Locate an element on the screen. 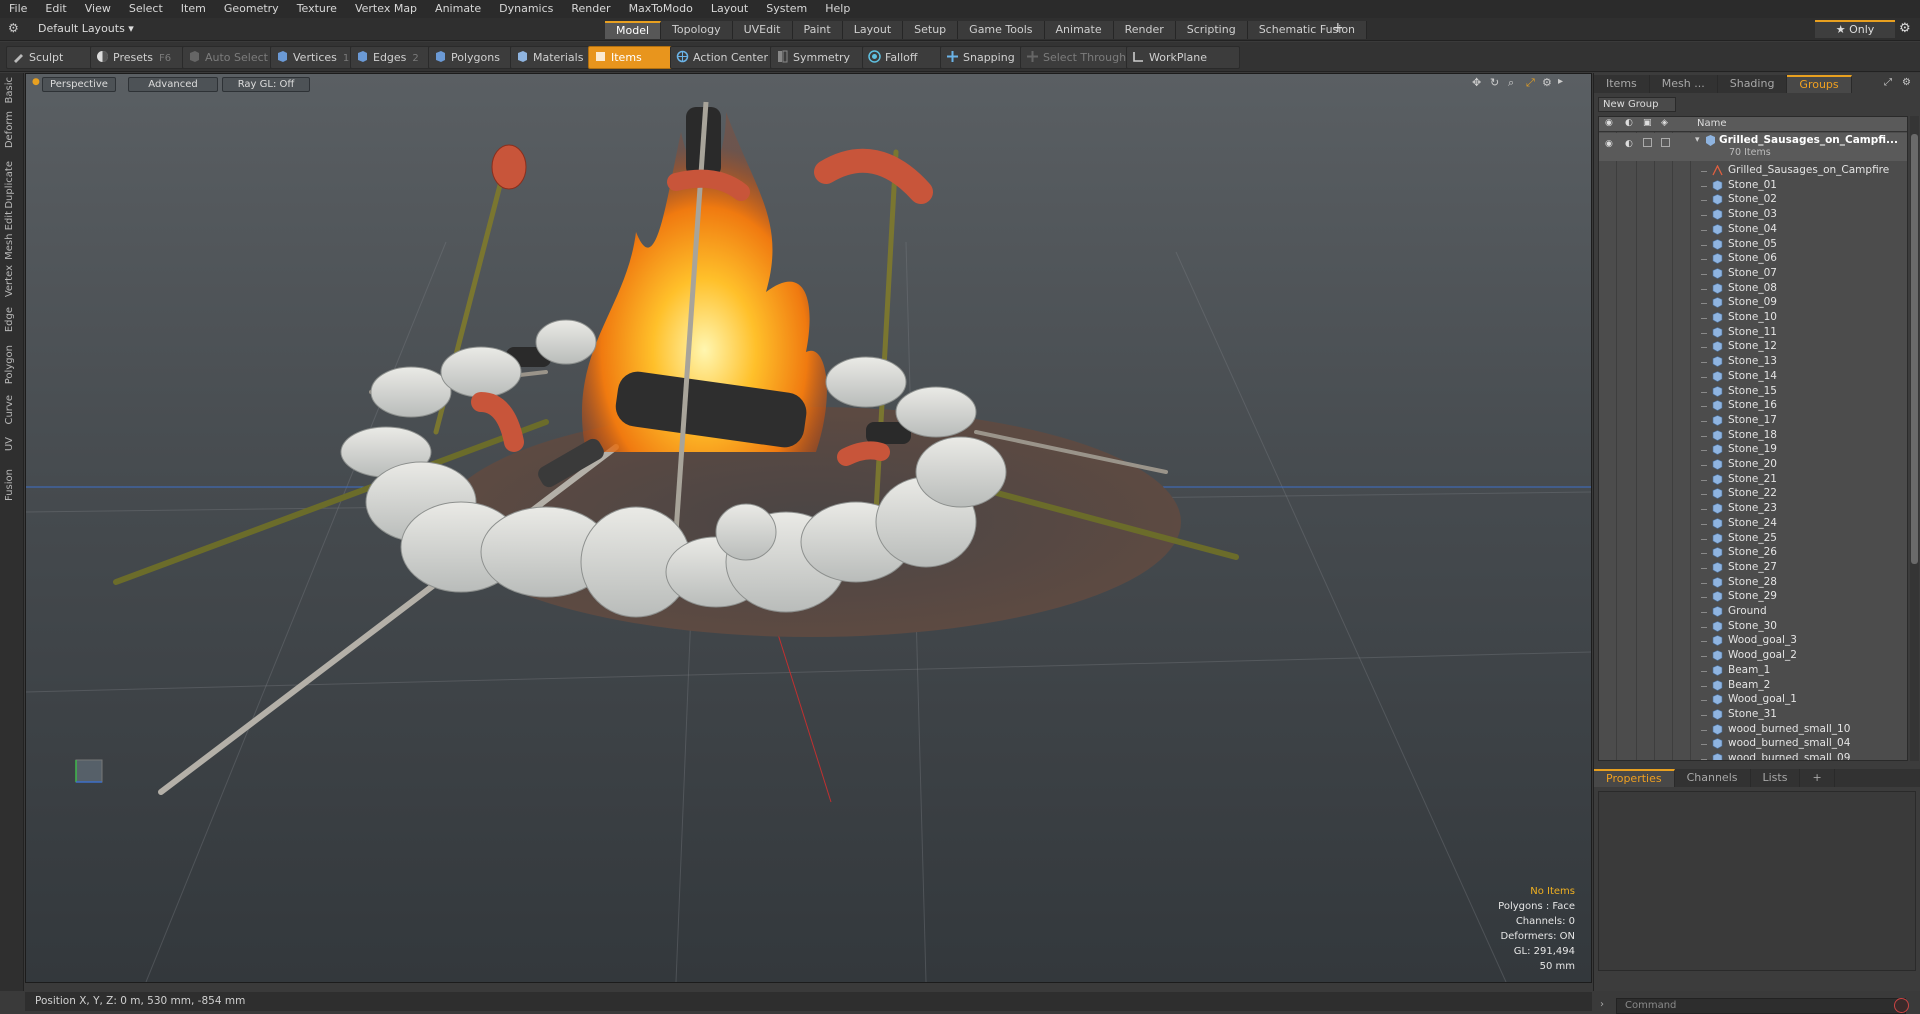  workplane-icon is located at coordinates (1138, 57).